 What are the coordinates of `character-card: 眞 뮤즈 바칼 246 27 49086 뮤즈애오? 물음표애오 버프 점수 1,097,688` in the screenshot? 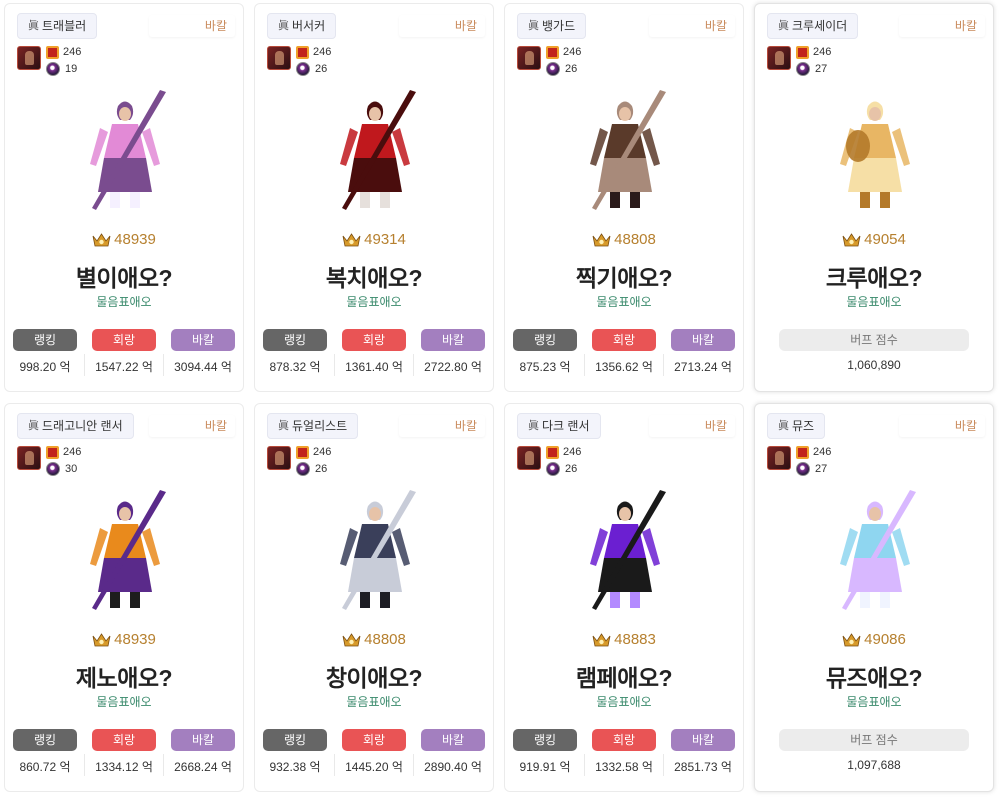 It's located at (874, 597).